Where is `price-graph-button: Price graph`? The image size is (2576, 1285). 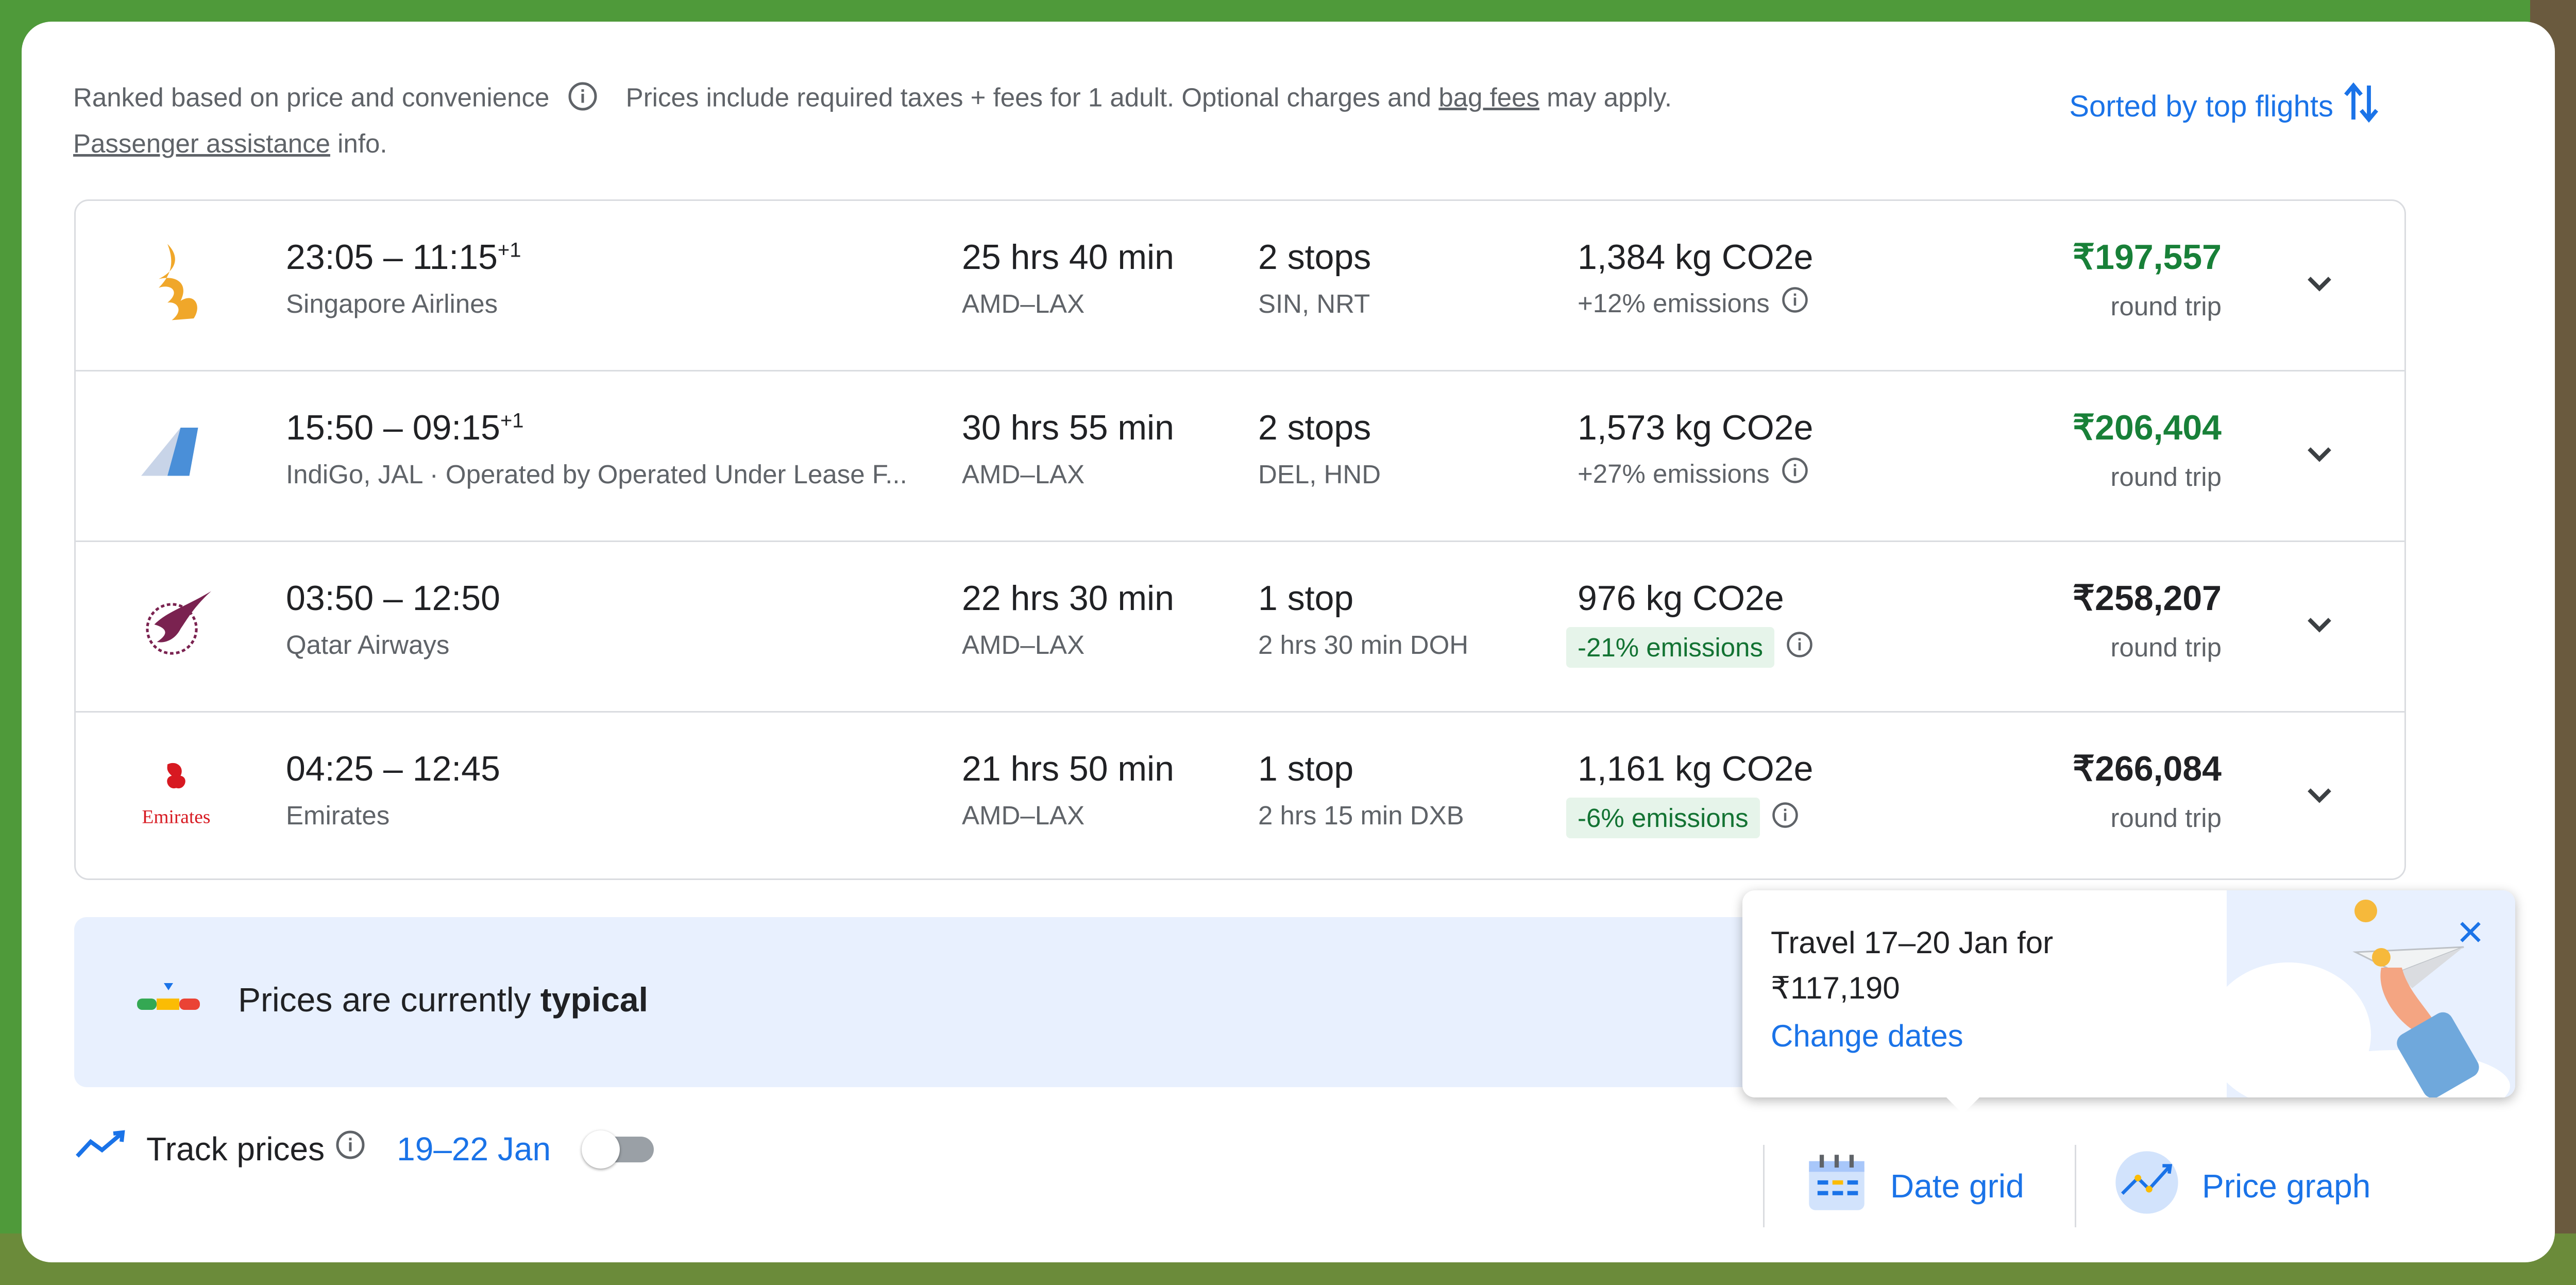
price-graph-button: Price graph is located at coordinates (2222, 1186).